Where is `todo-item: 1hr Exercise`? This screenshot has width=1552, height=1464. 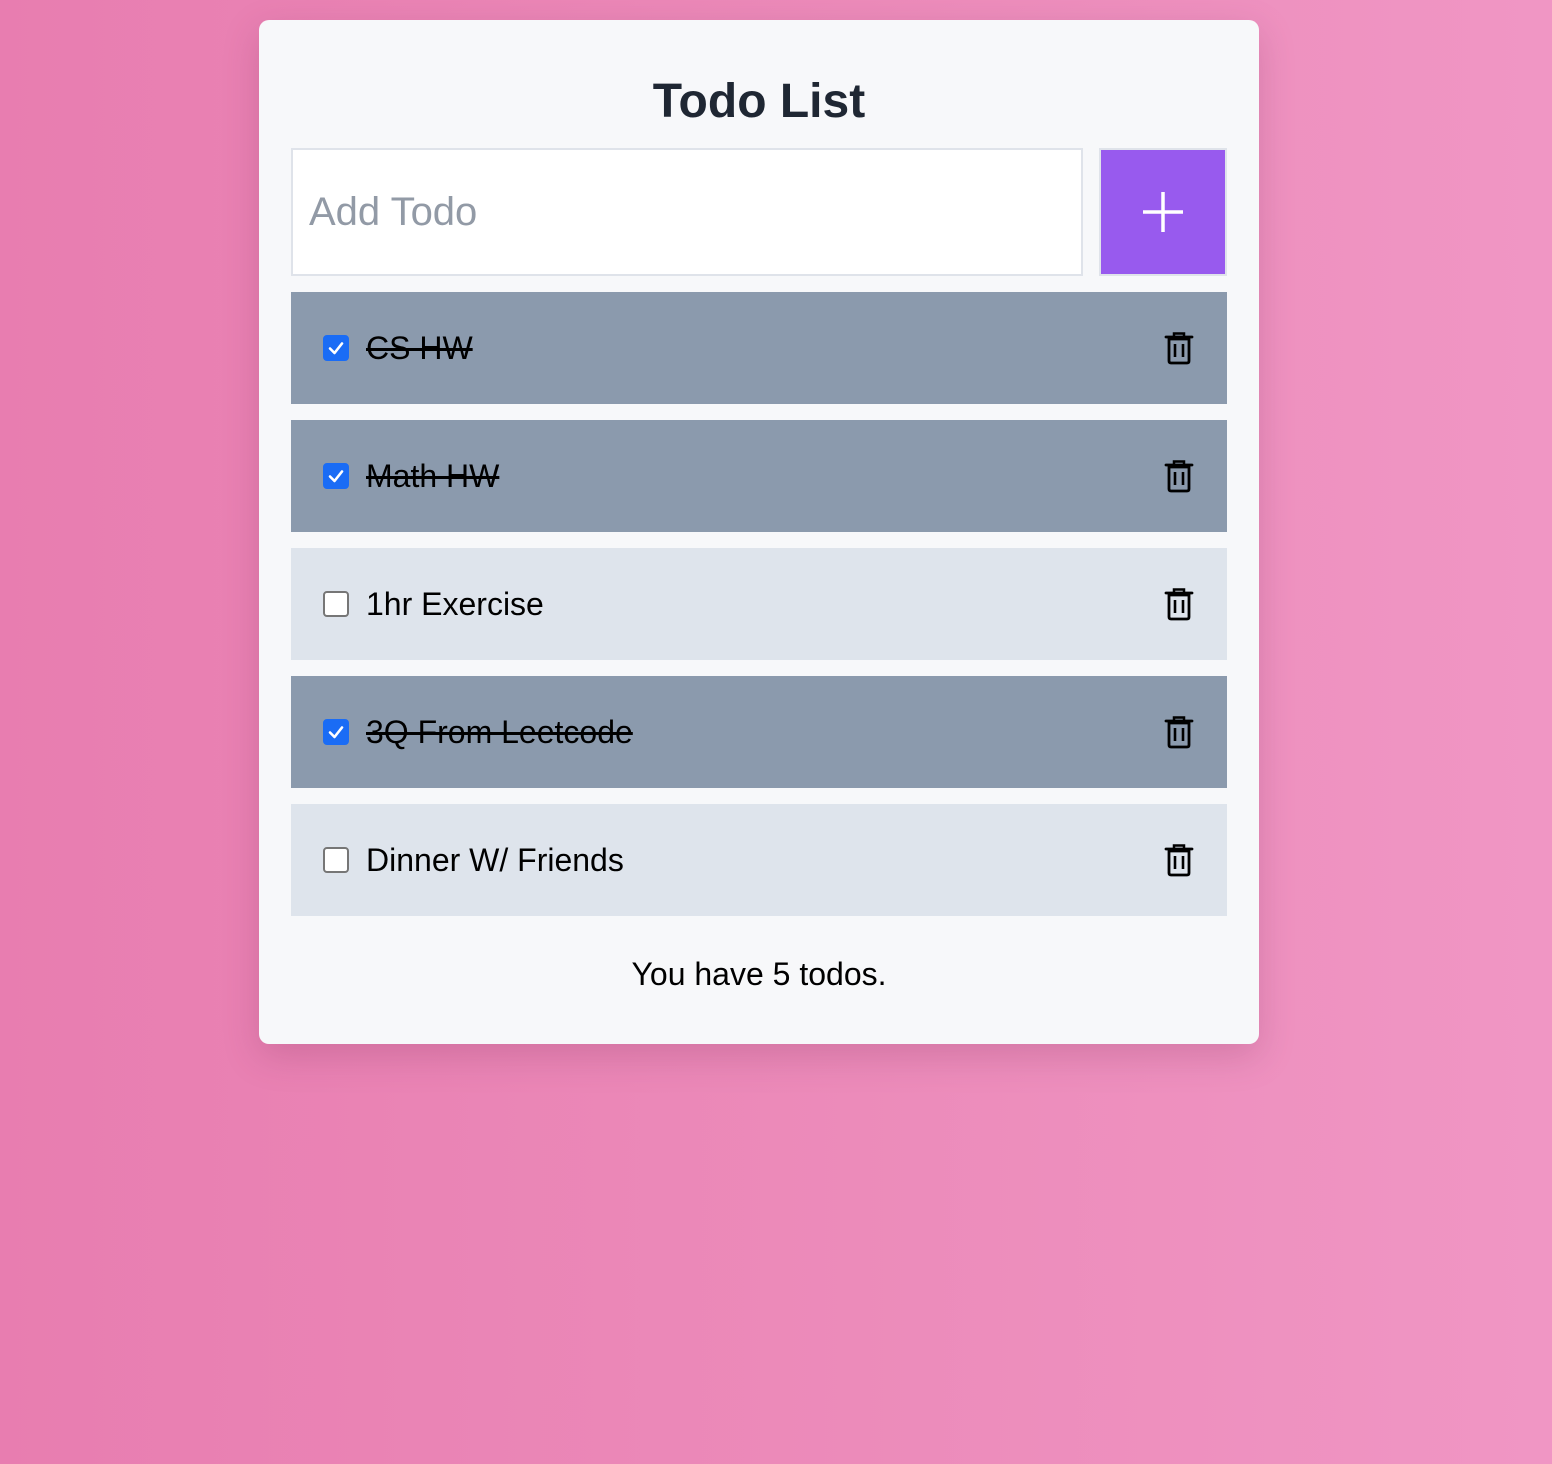
todo-item: 1hr Exercise is located at coordinates (759, 604).